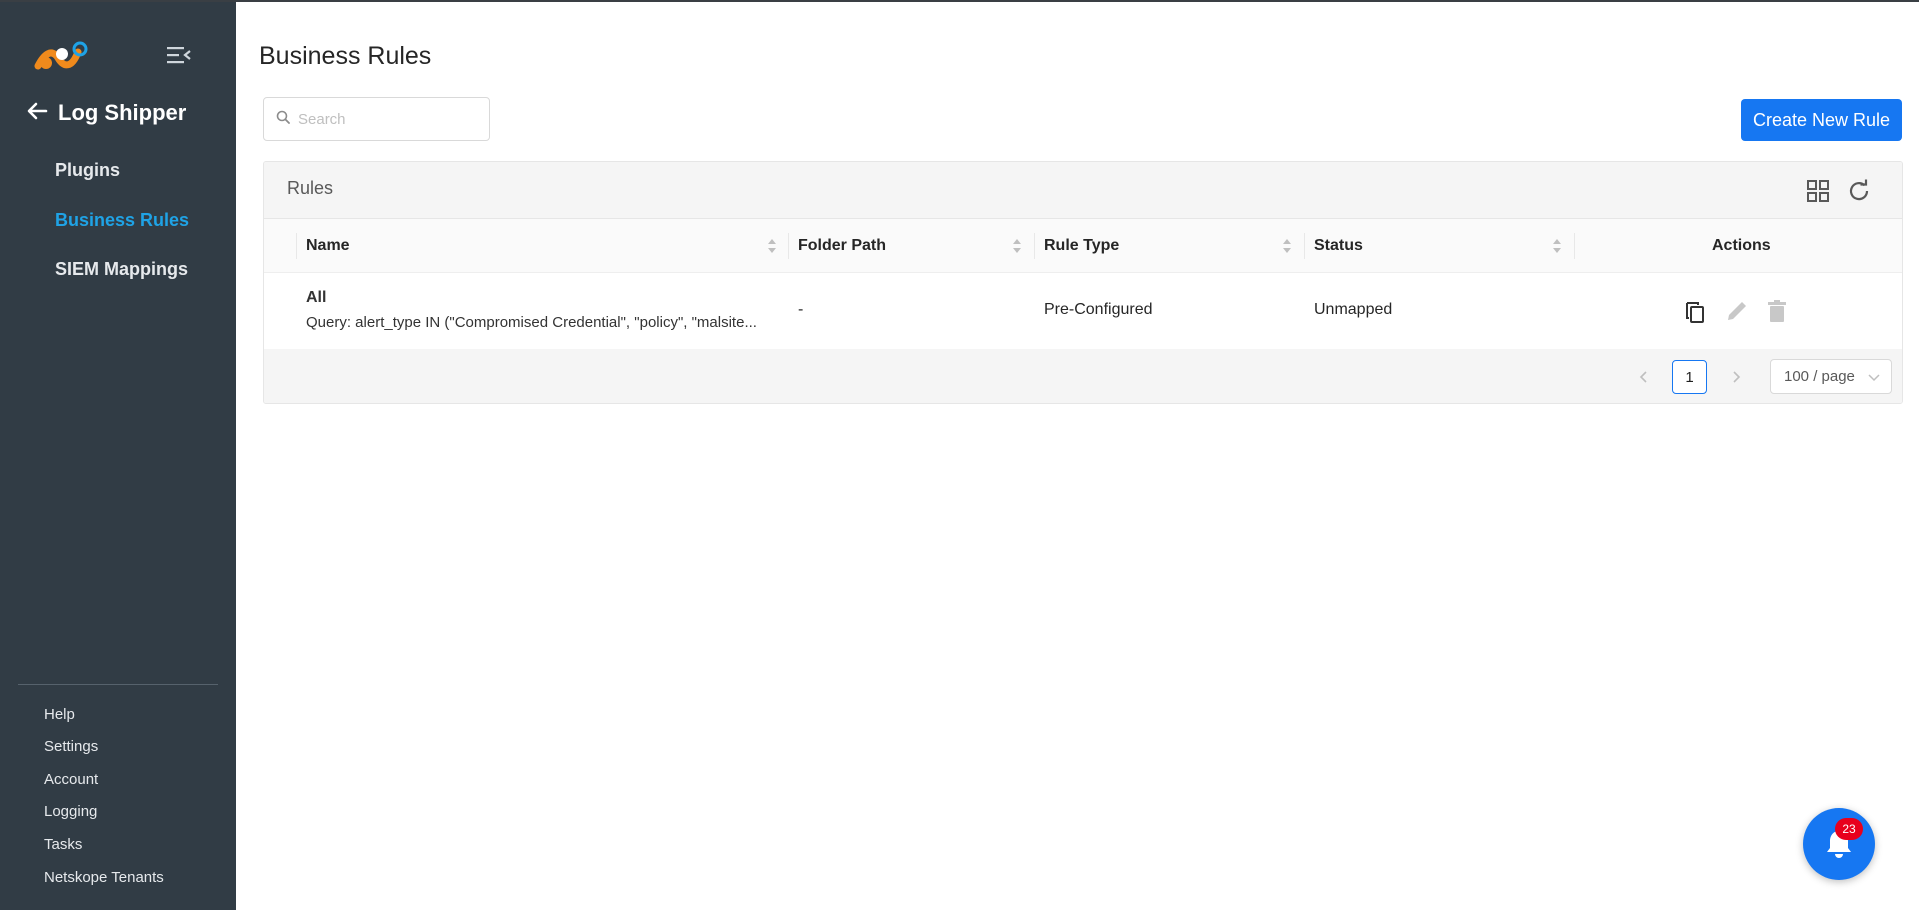 Image resolution: width=1919 pixels, height=910 pixels. Describe the element at coordinates (1777, 311) in the screenshot. I see `delete-icon` at that location.